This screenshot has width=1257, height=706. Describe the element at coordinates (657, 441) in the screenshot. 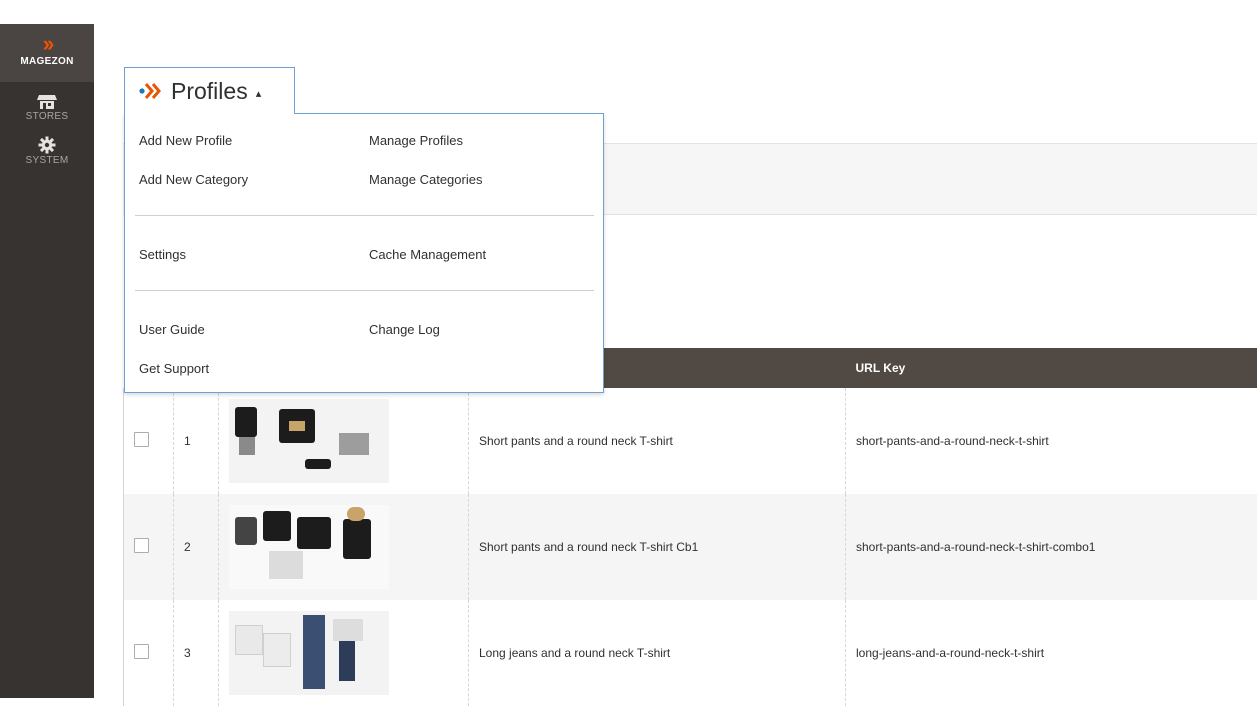

I see `row-name: Short pants and a round neck T-shirt` at that location.